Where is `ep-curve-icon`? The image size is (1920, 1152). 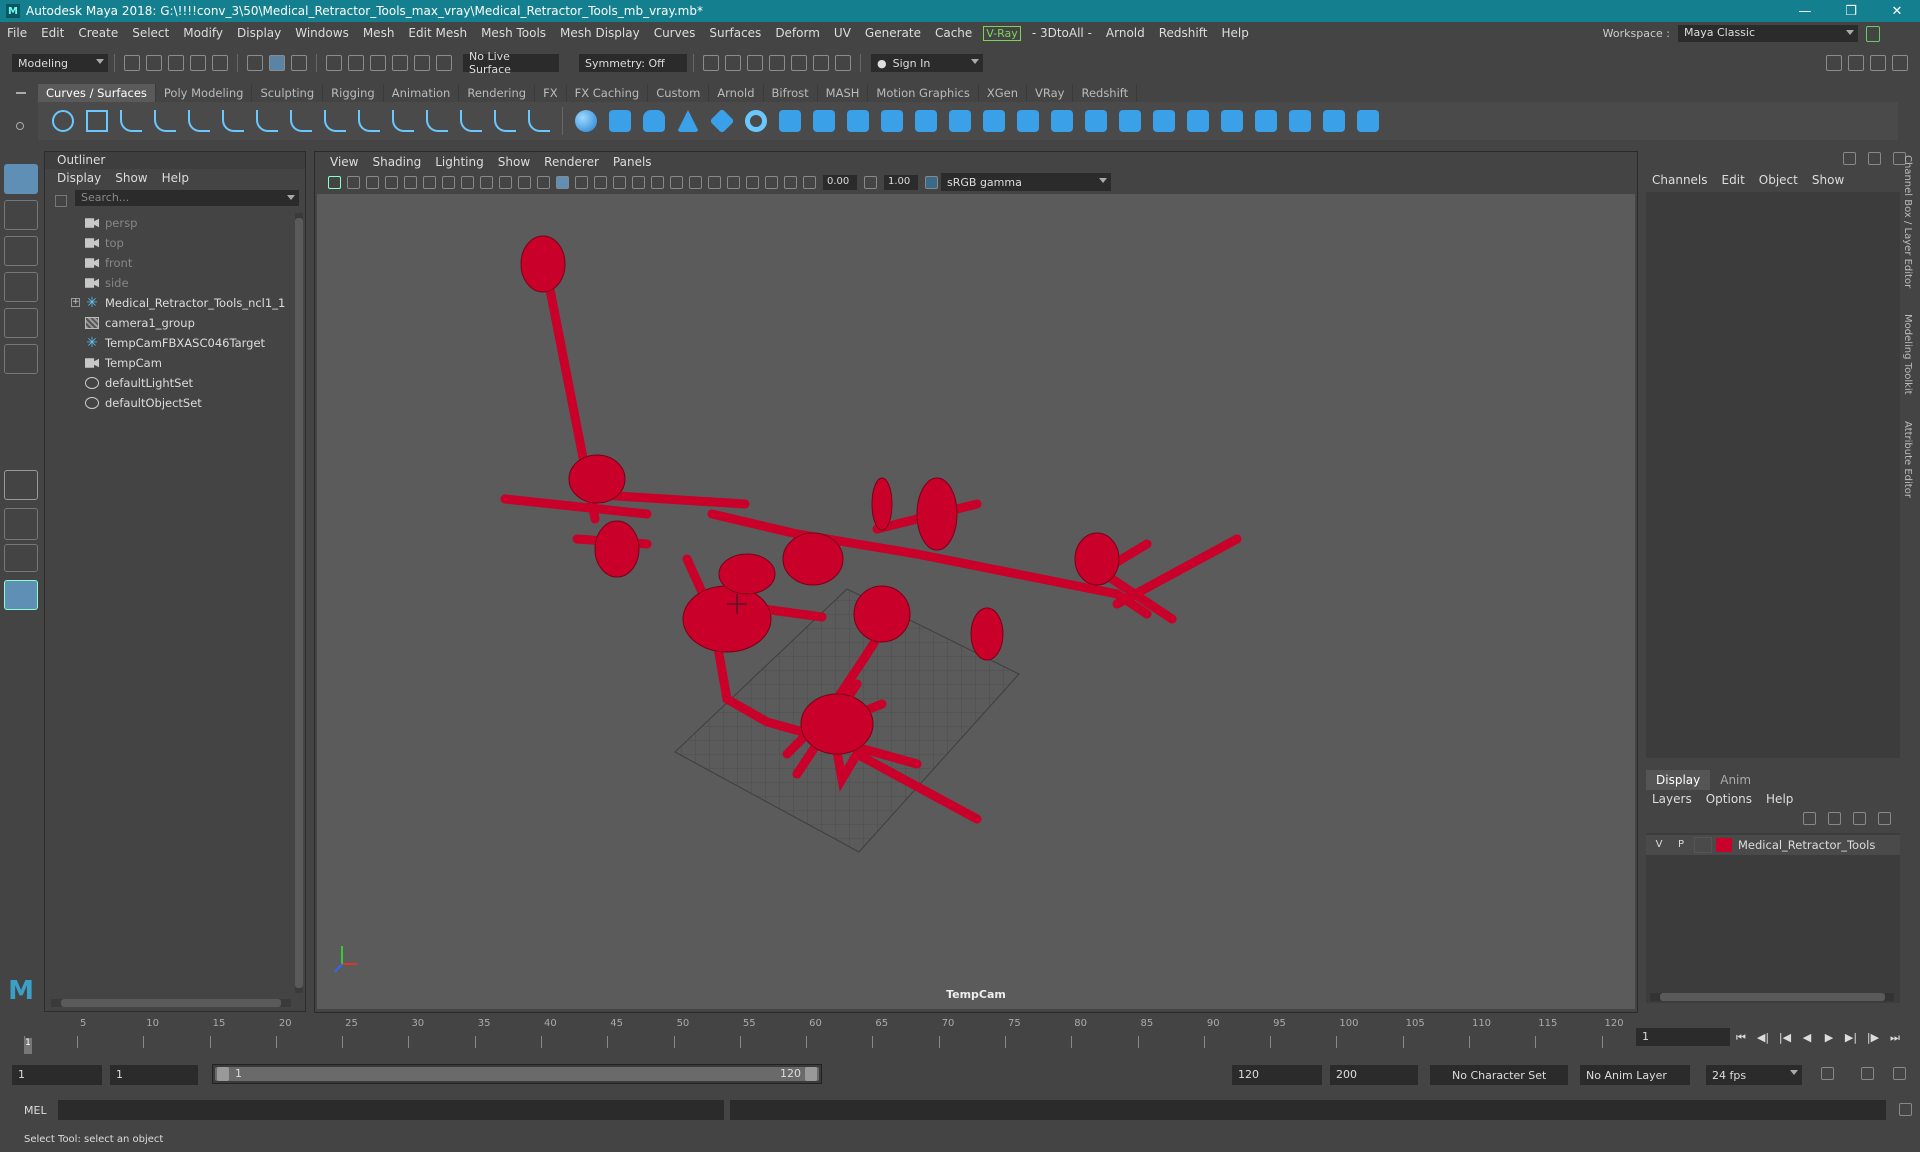 ep-curve-icon is located at coordinates (165, 121).